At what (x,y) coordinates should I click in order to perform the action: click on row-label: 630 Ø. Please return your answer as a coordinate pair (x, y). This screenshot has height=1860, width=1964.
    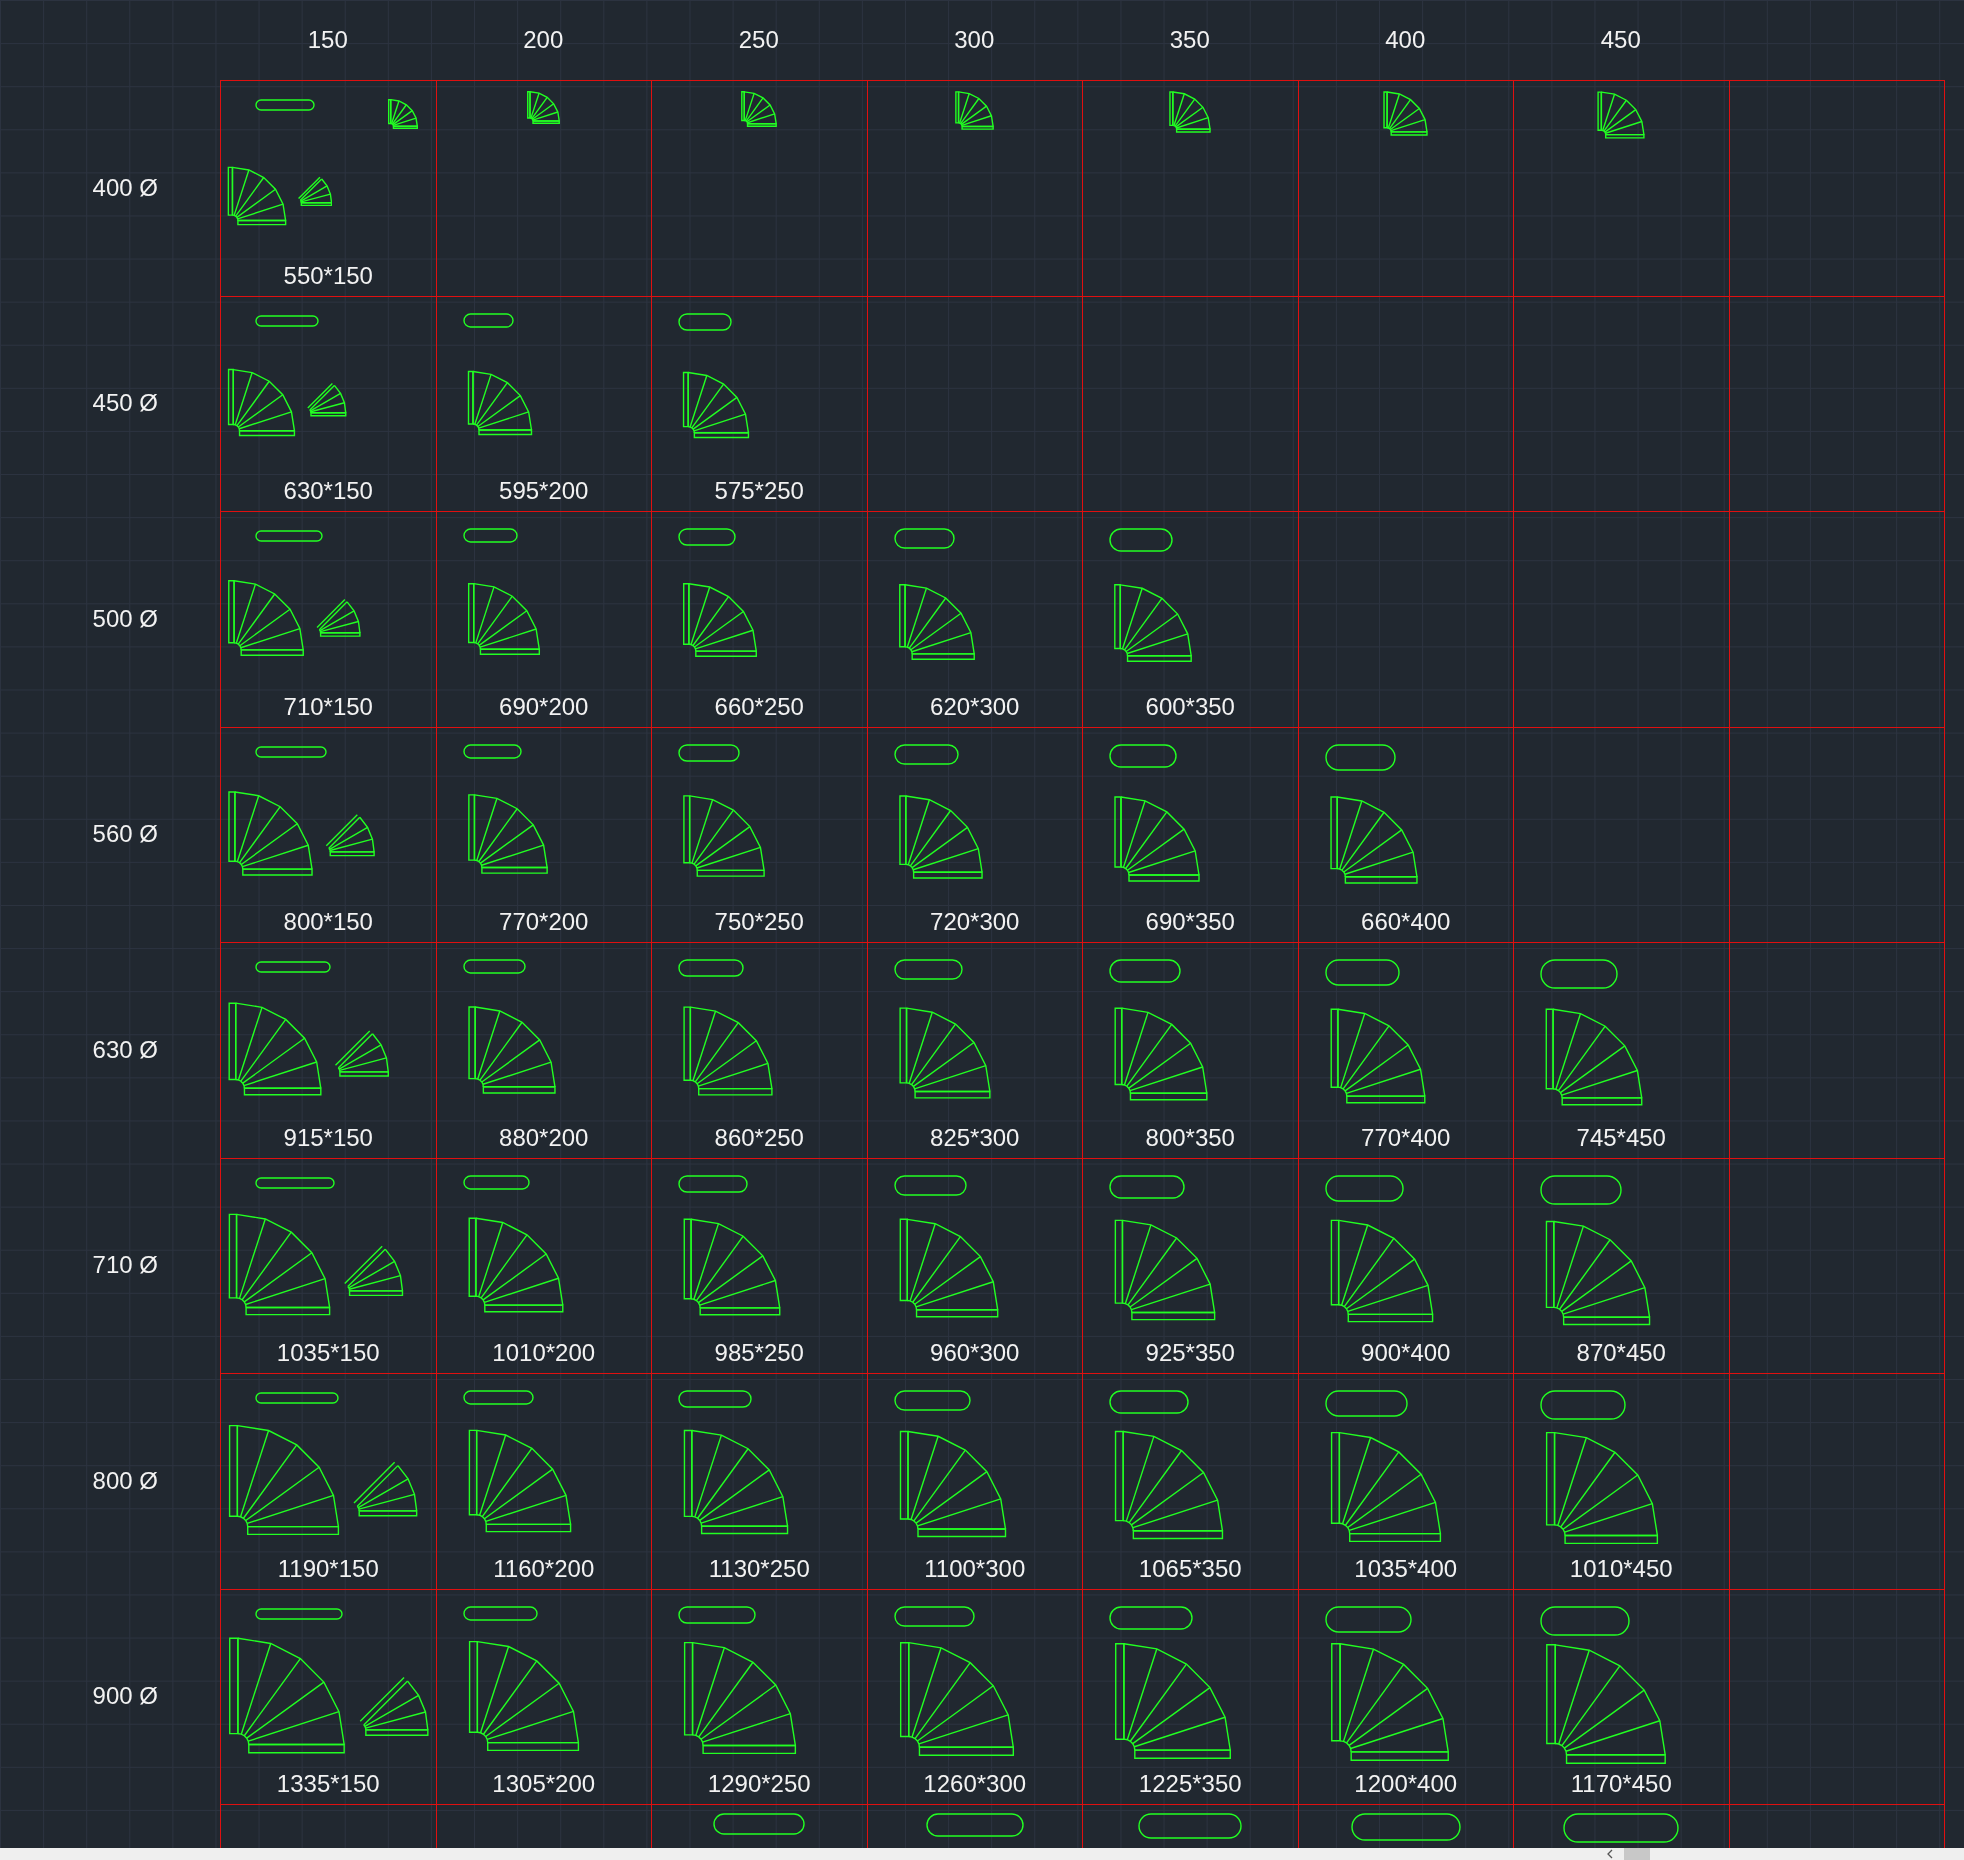
    Looking at the image, I should click on (125, 1049).